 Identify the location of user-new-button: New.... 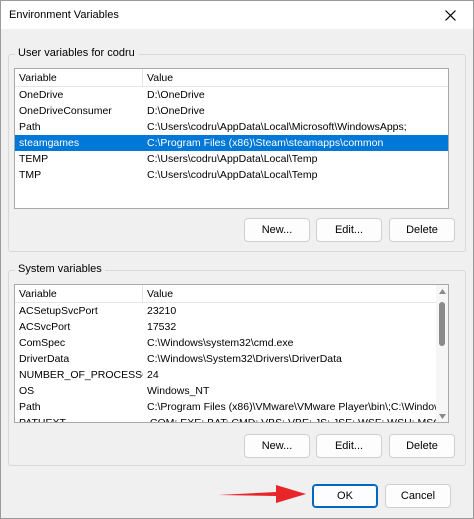
(277, 230).